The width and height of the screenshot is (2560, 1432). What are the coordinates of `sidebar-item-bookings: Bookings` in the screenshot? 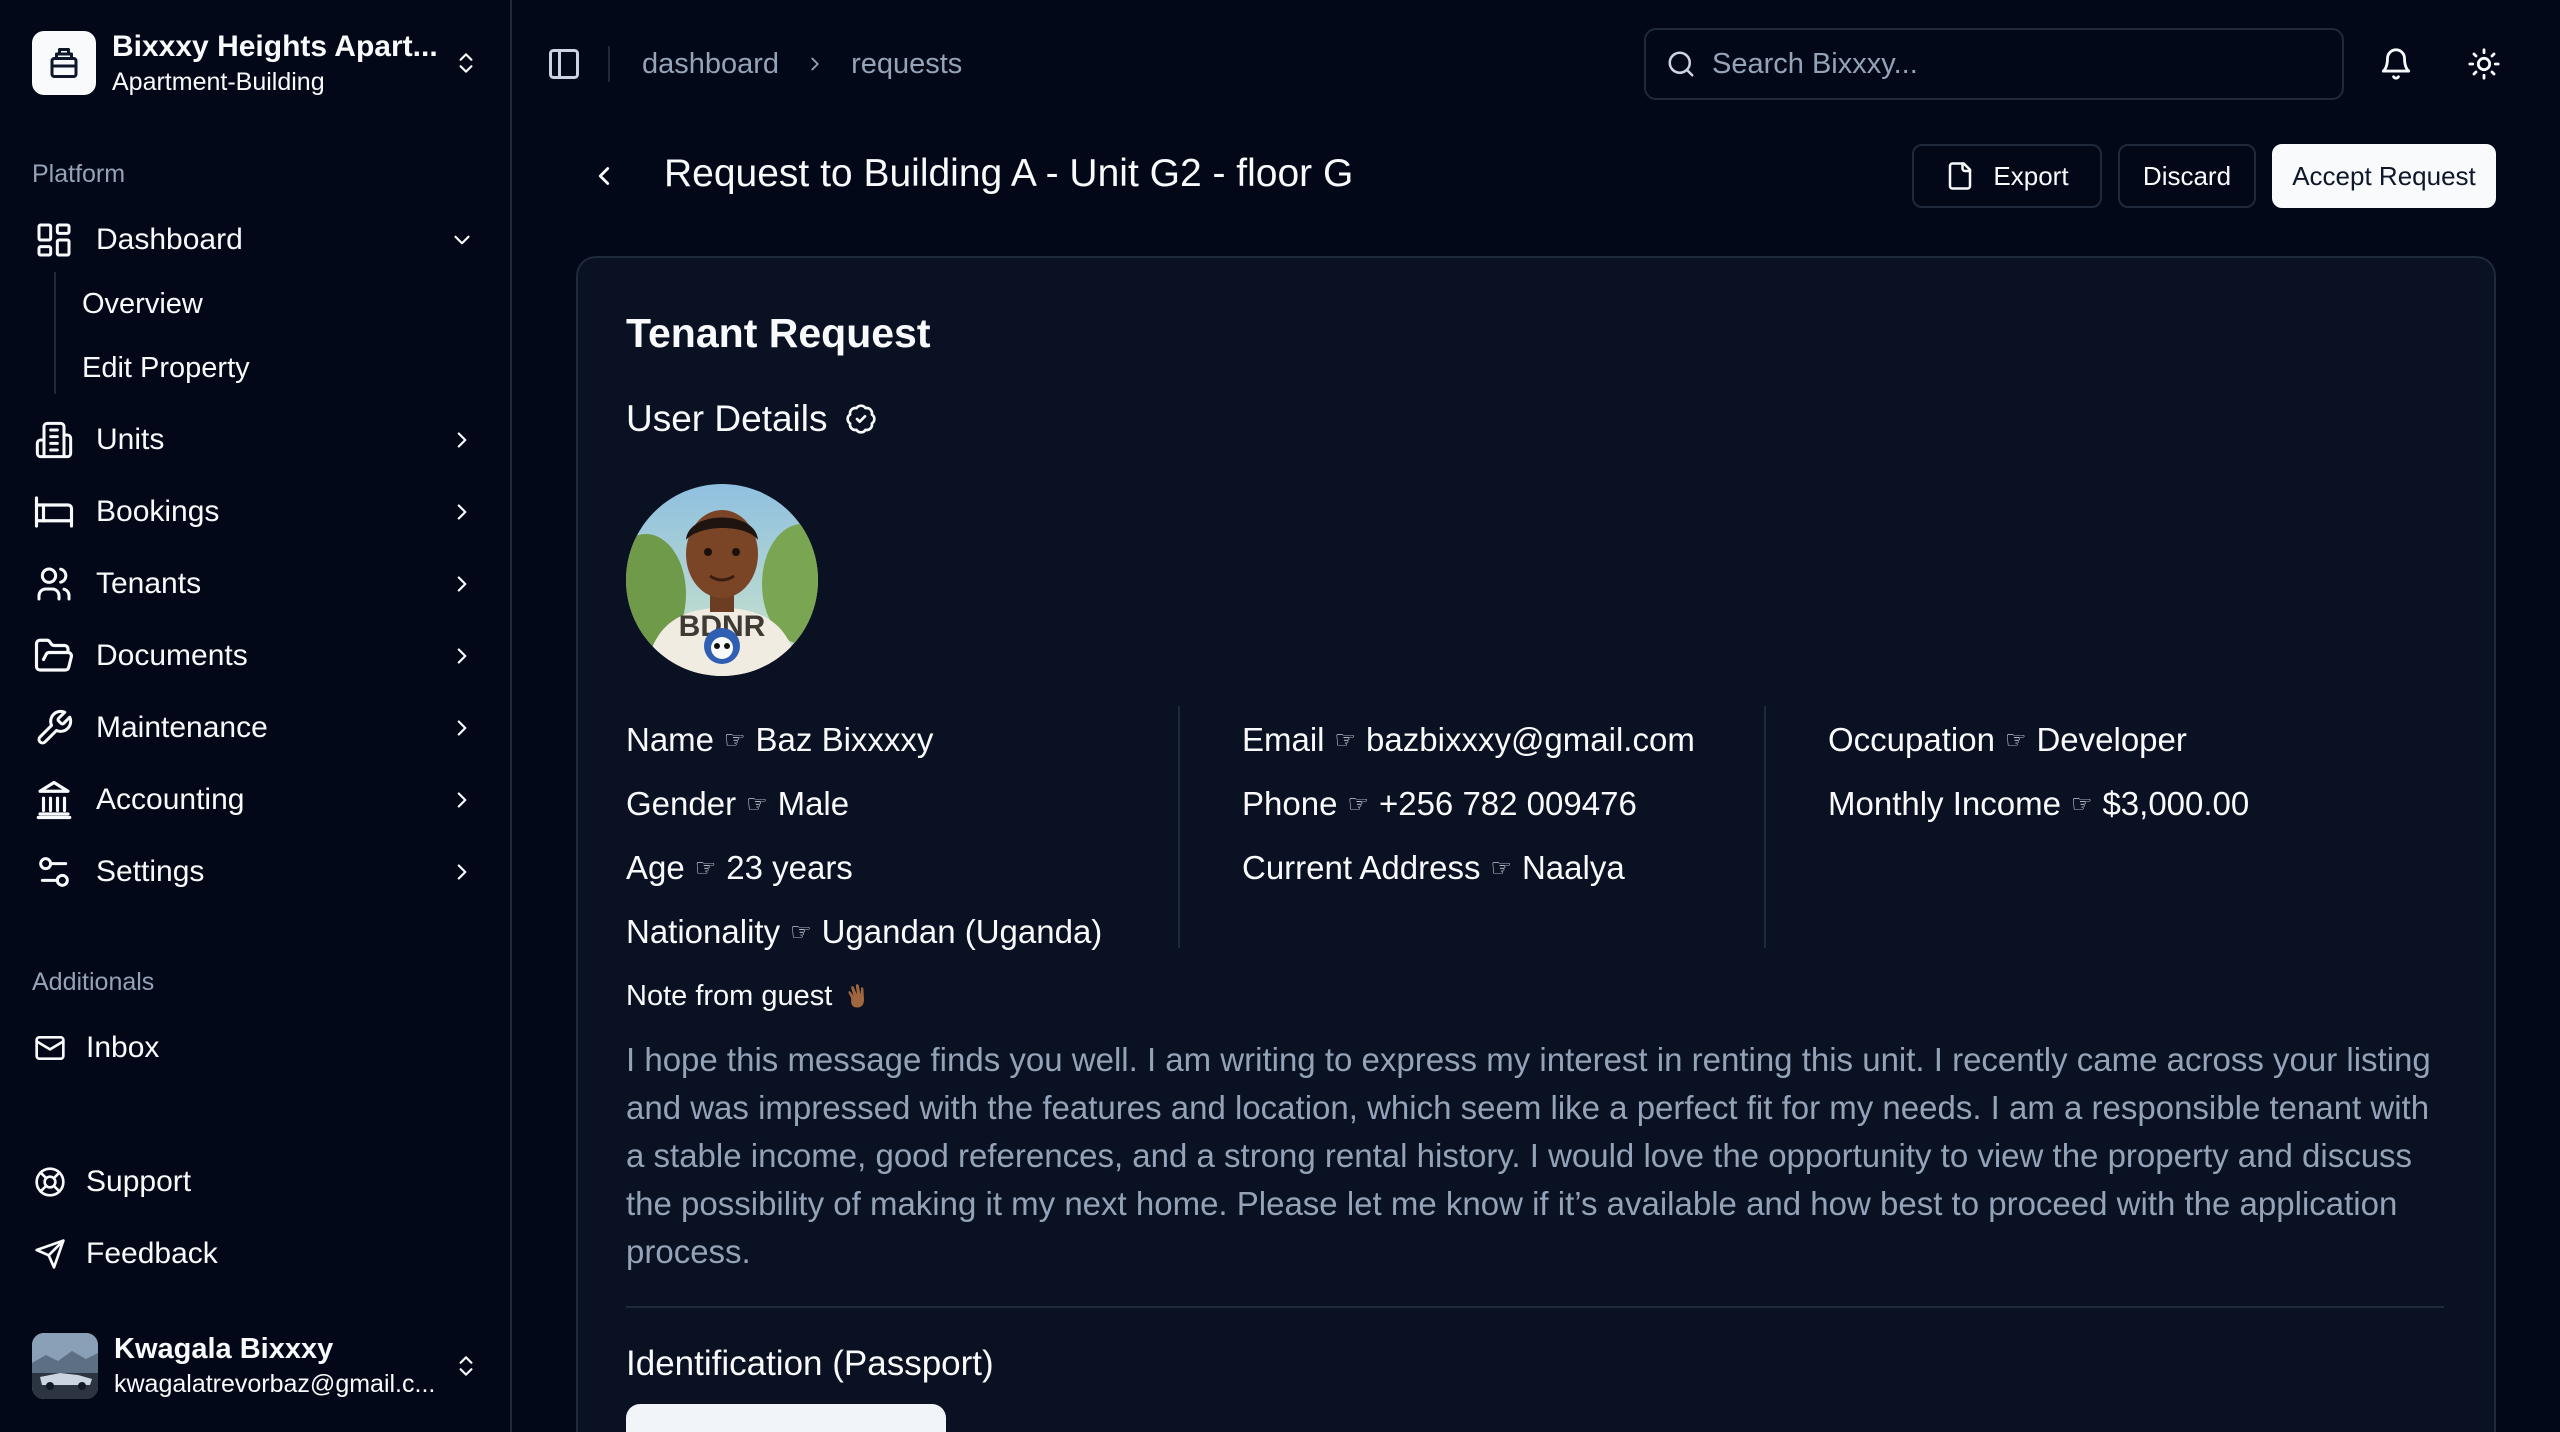 It's located at (256, 512).